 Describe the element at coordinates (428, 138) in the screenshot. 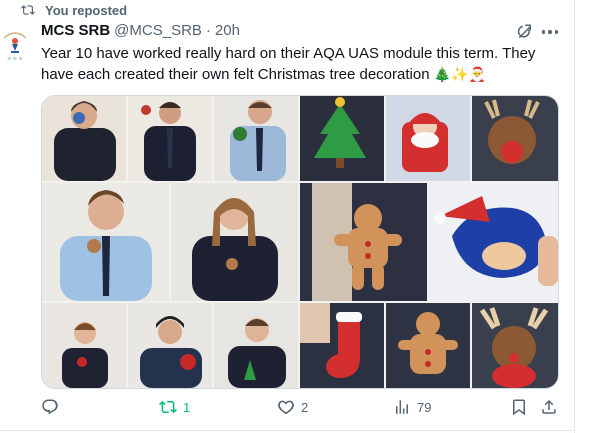

I see `felt-santa-tile` at that location.